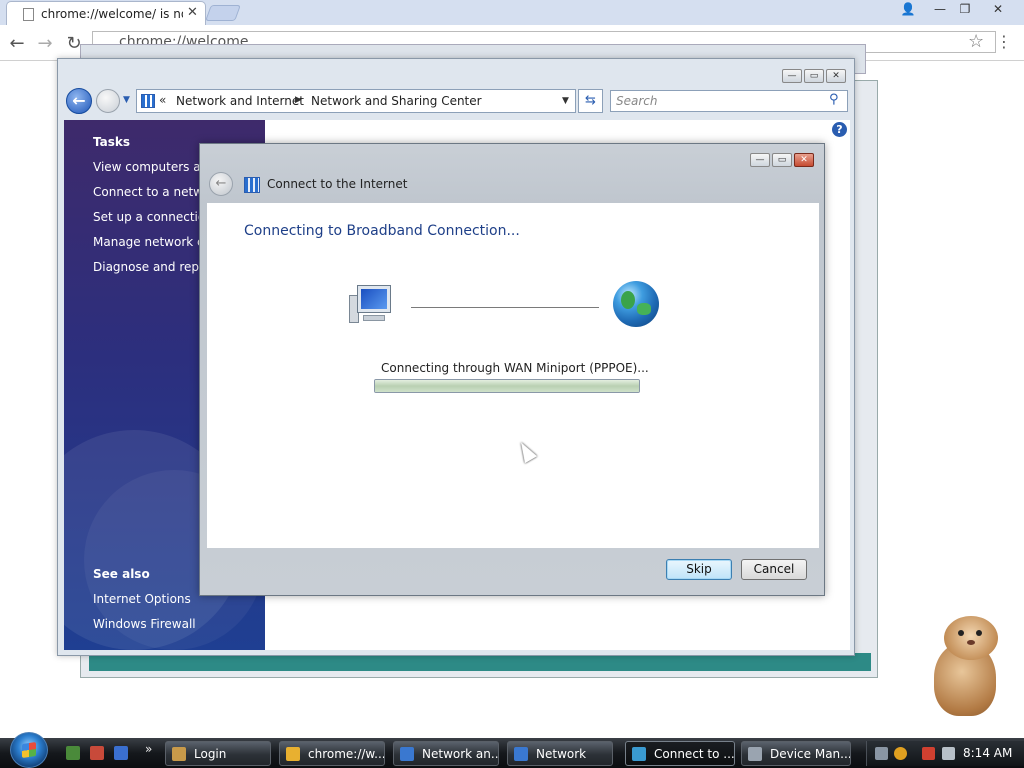 Image resolution: width=1024 pixels, height=768 pixels. I want to click on windows-logo-icon, so click(29, 750).